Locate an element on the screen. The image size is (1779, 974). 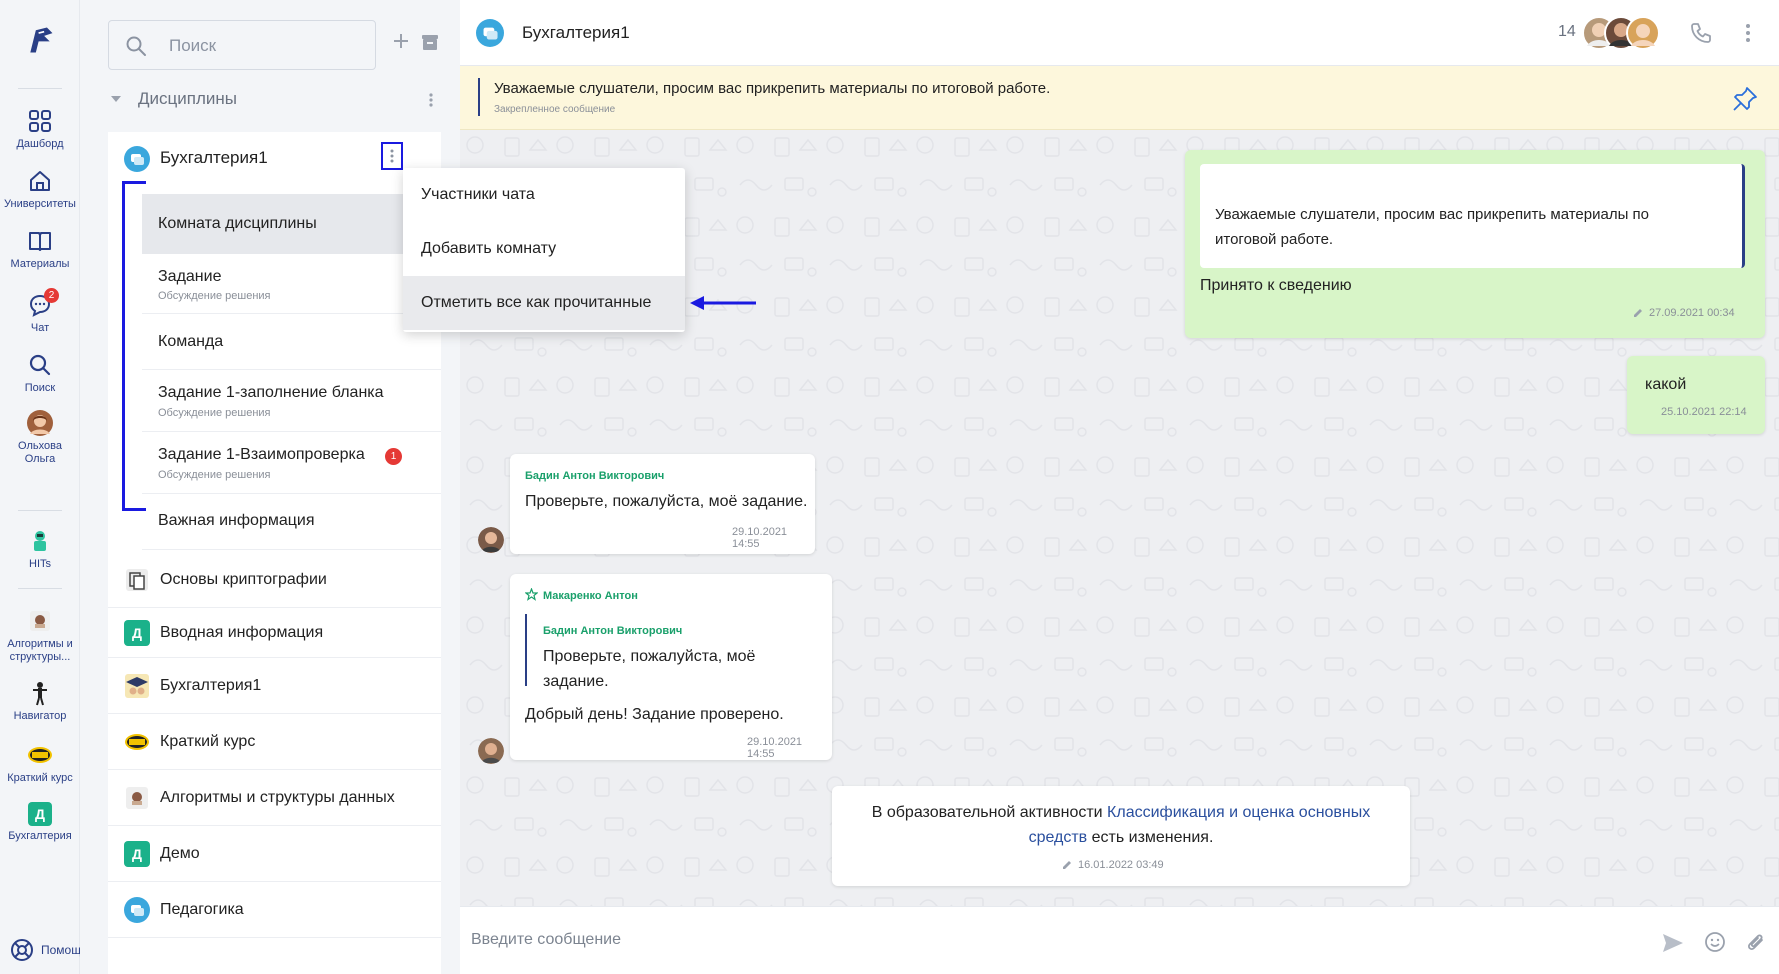
graduation-icon is located at coordinates (137, 686).